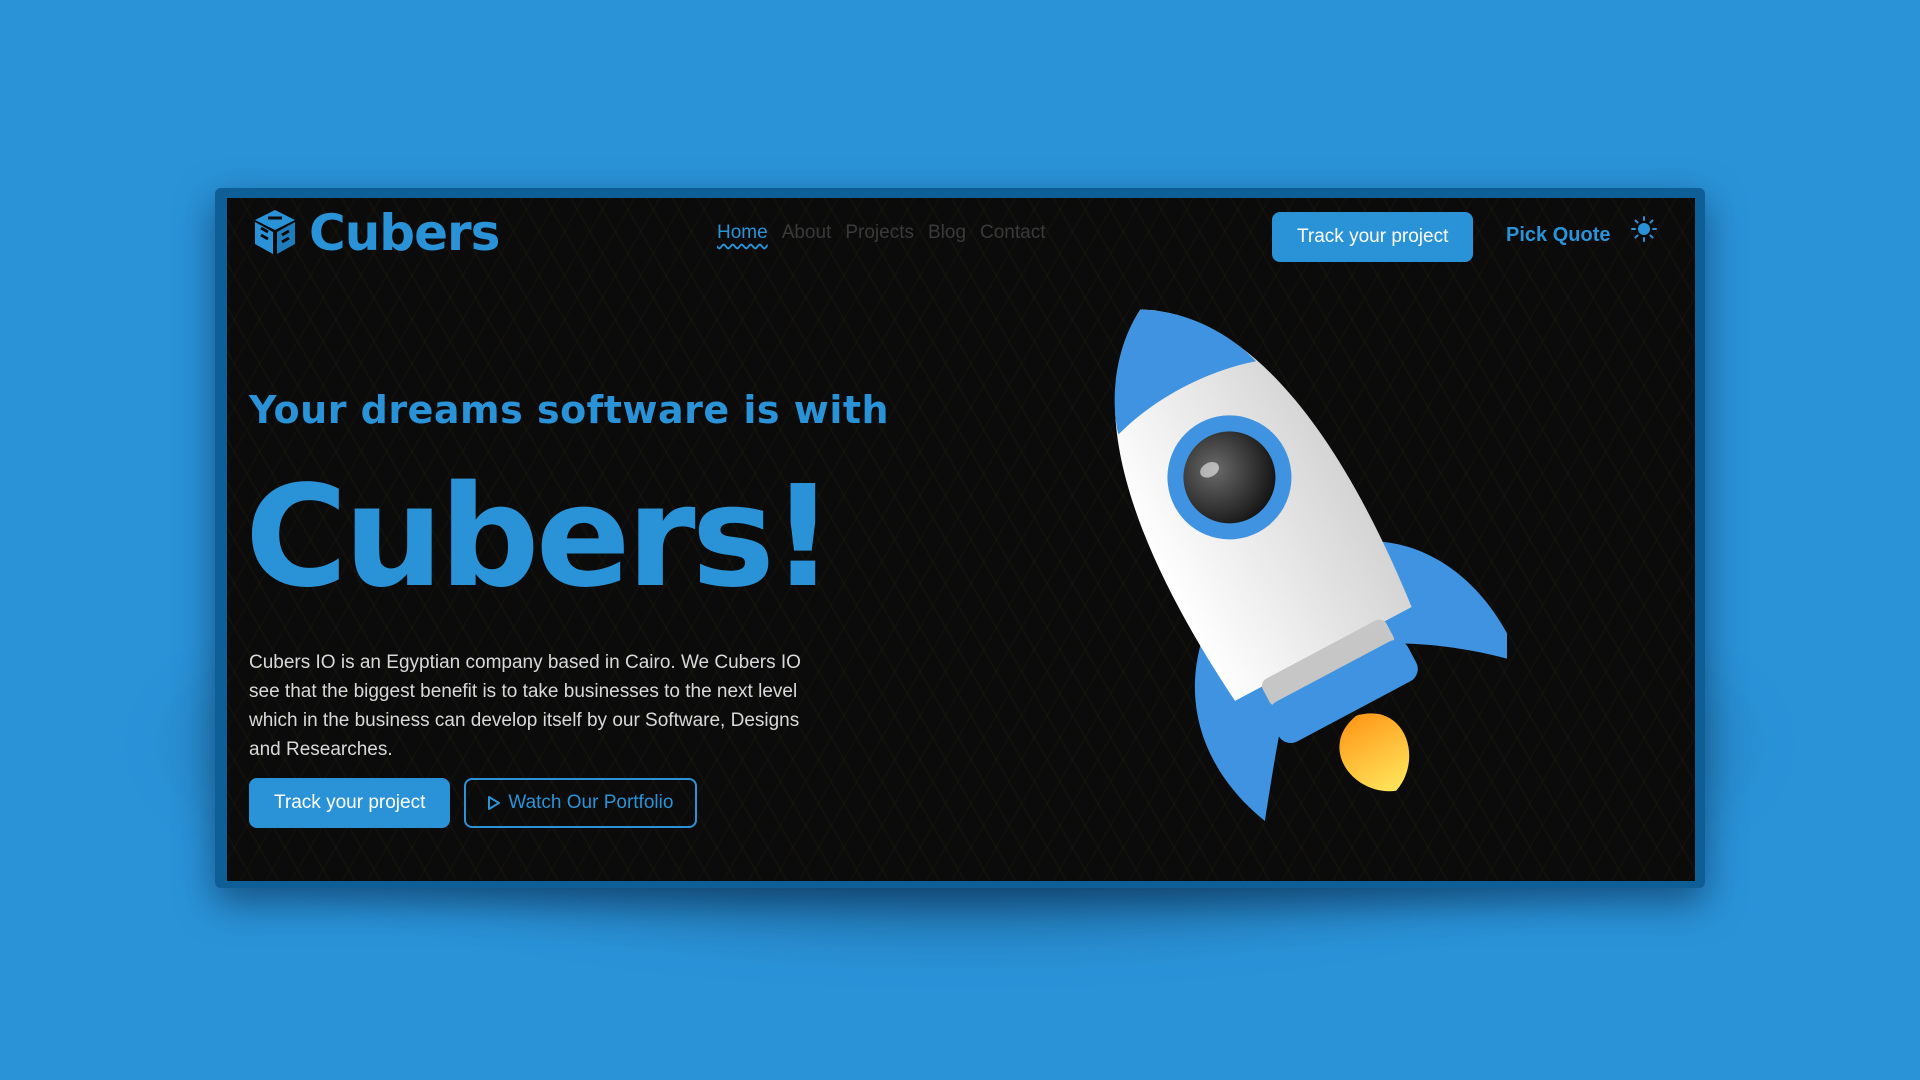  I want to click on sun-icon, so click(1644, 229).